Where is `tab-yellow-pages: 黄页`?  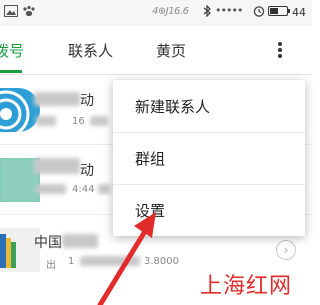 tab-yellow-pages: 黄页 is located at coordinates (171, 50).